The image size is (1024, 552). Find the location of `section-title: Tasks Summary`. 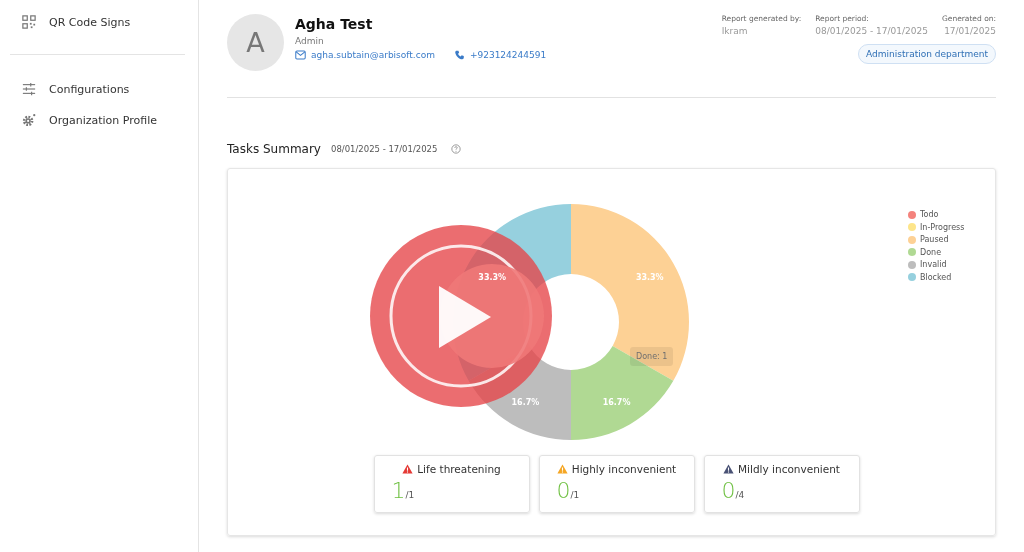

section-title: Tasks Summary is located at coordinates (274, 149).